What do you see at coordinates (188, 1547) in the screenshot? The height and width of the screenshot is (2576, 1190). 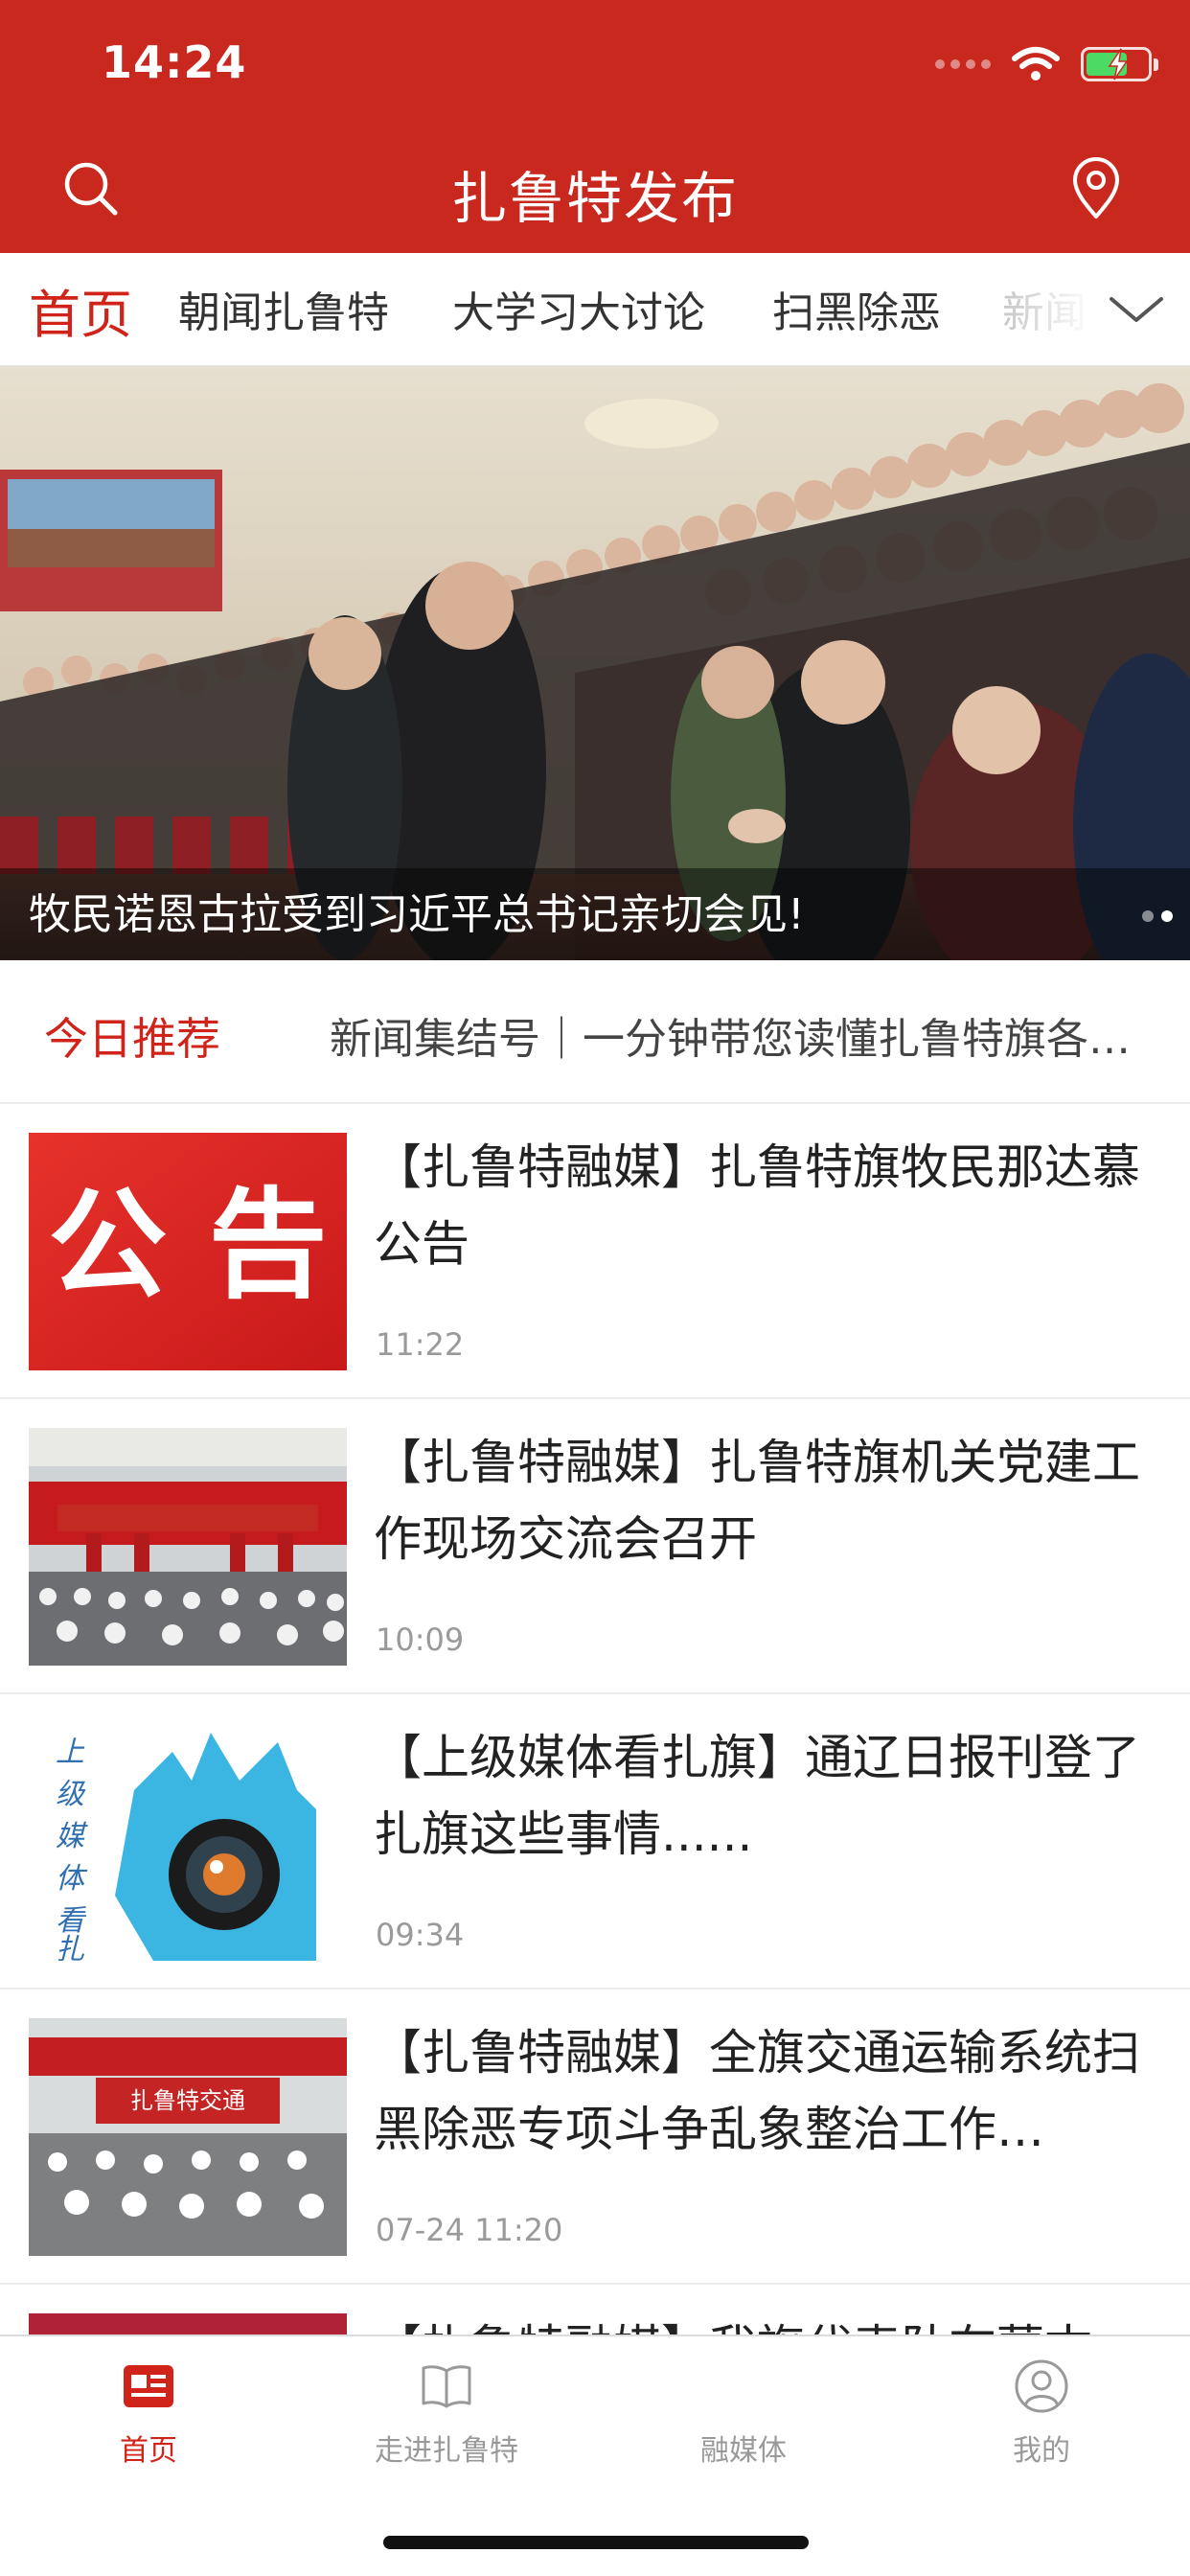 I see `news-thumbnail` at bounding box center [188, 1547].